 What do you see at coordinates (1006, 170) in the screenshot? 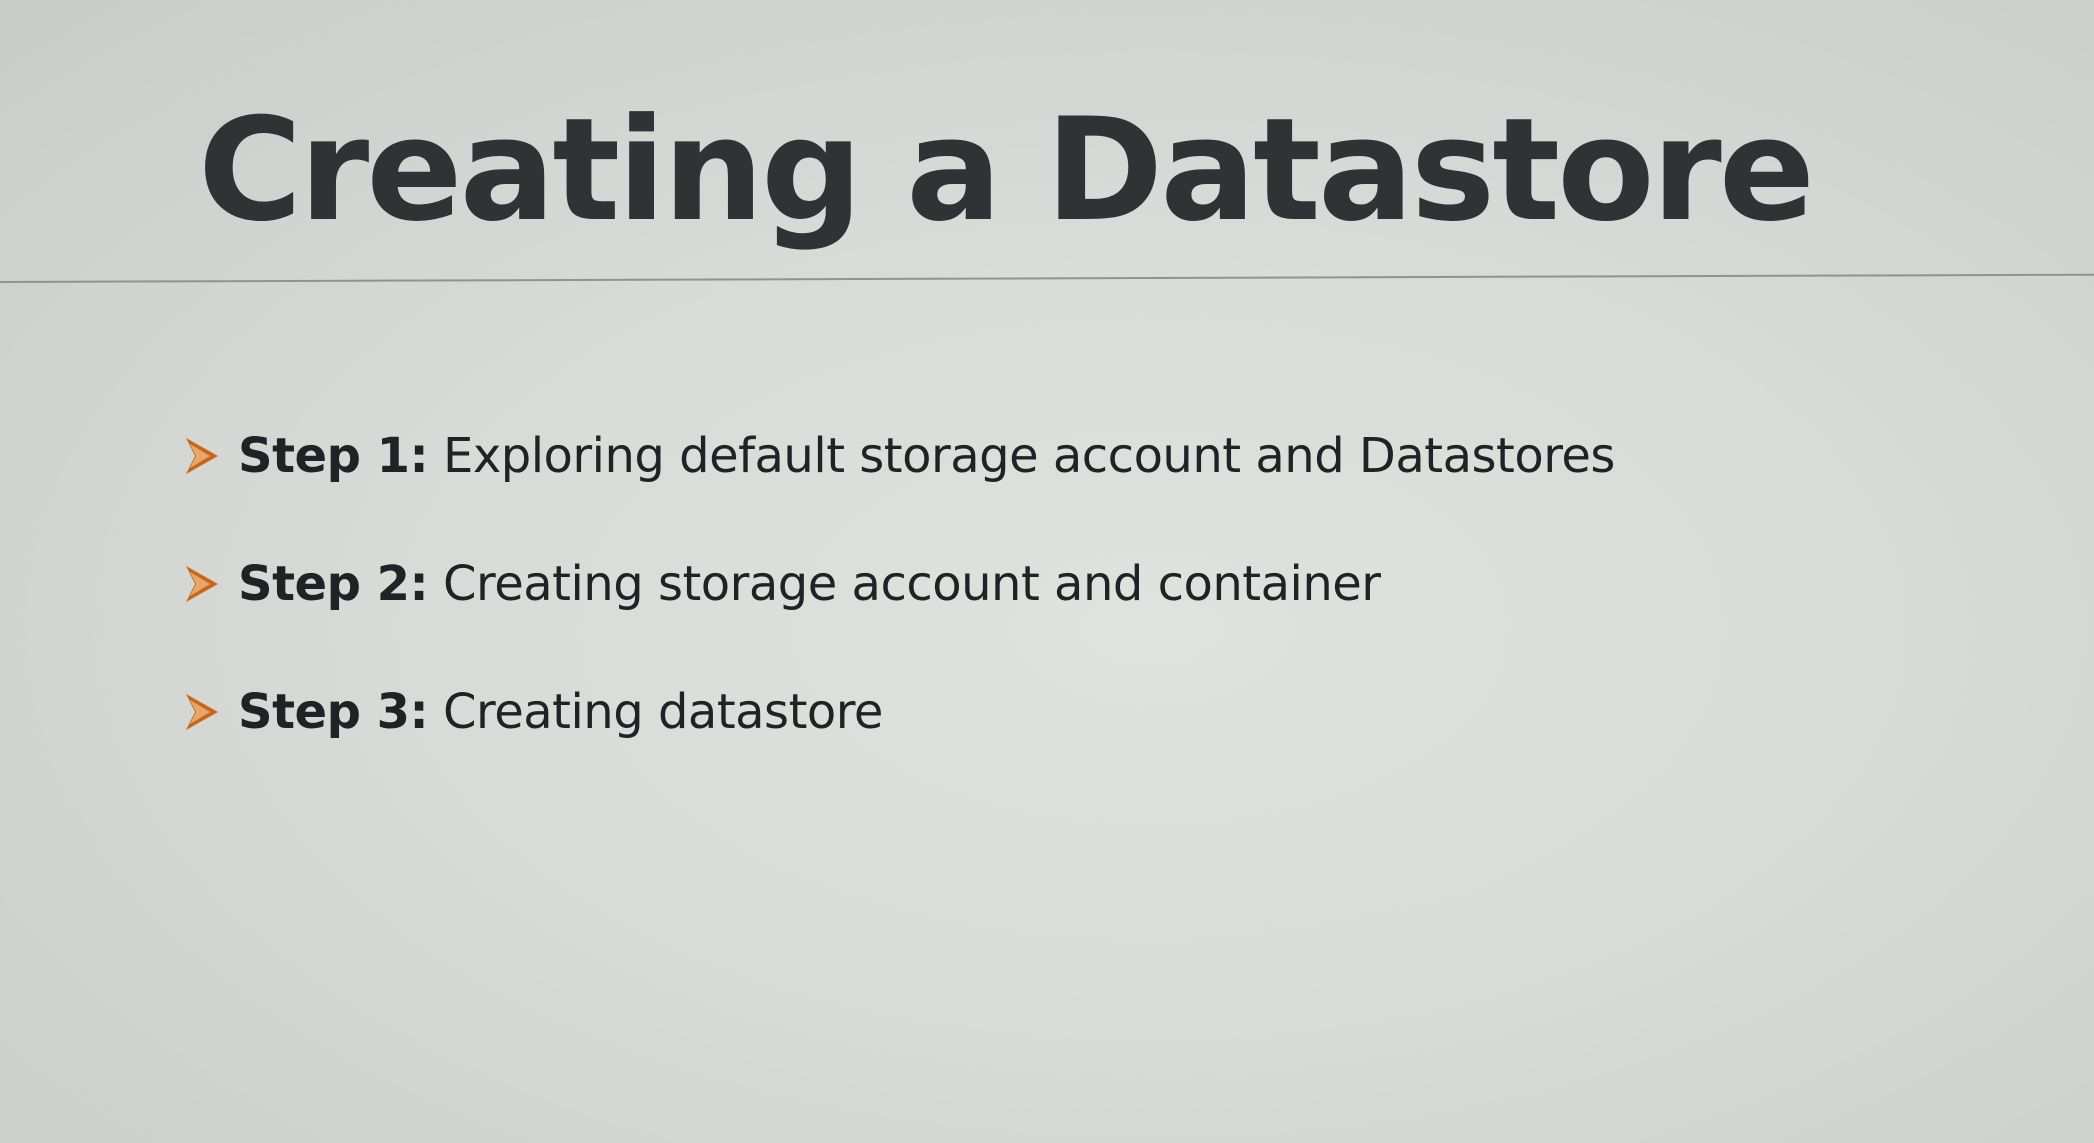
I see `slide-title: Creating a Datastore` at bounding box center [1006, 170].